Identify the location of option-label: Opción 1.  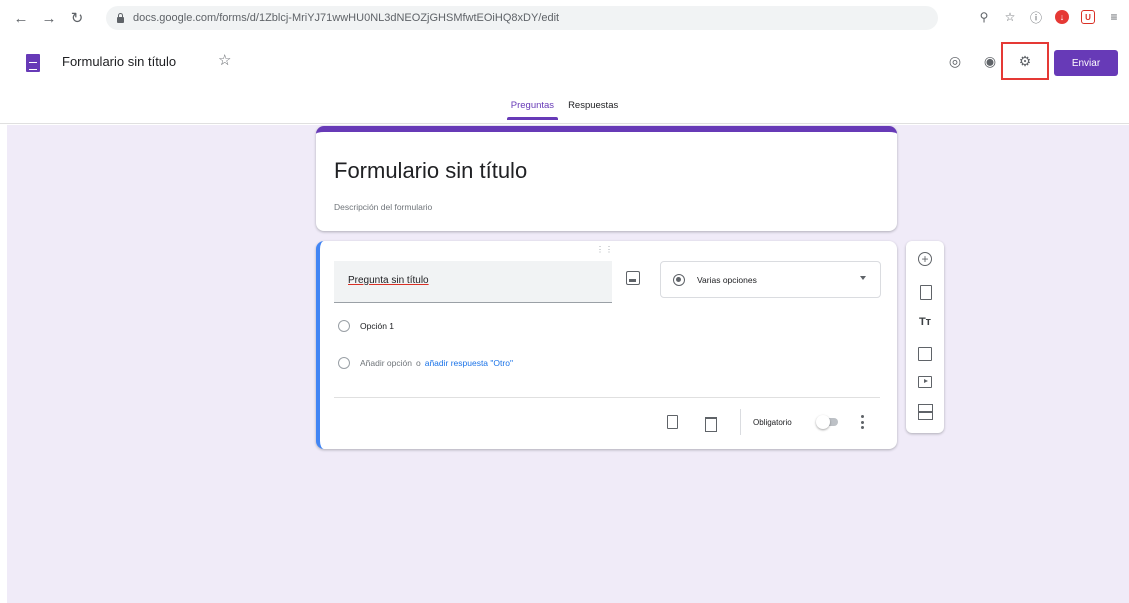
(377, 326).